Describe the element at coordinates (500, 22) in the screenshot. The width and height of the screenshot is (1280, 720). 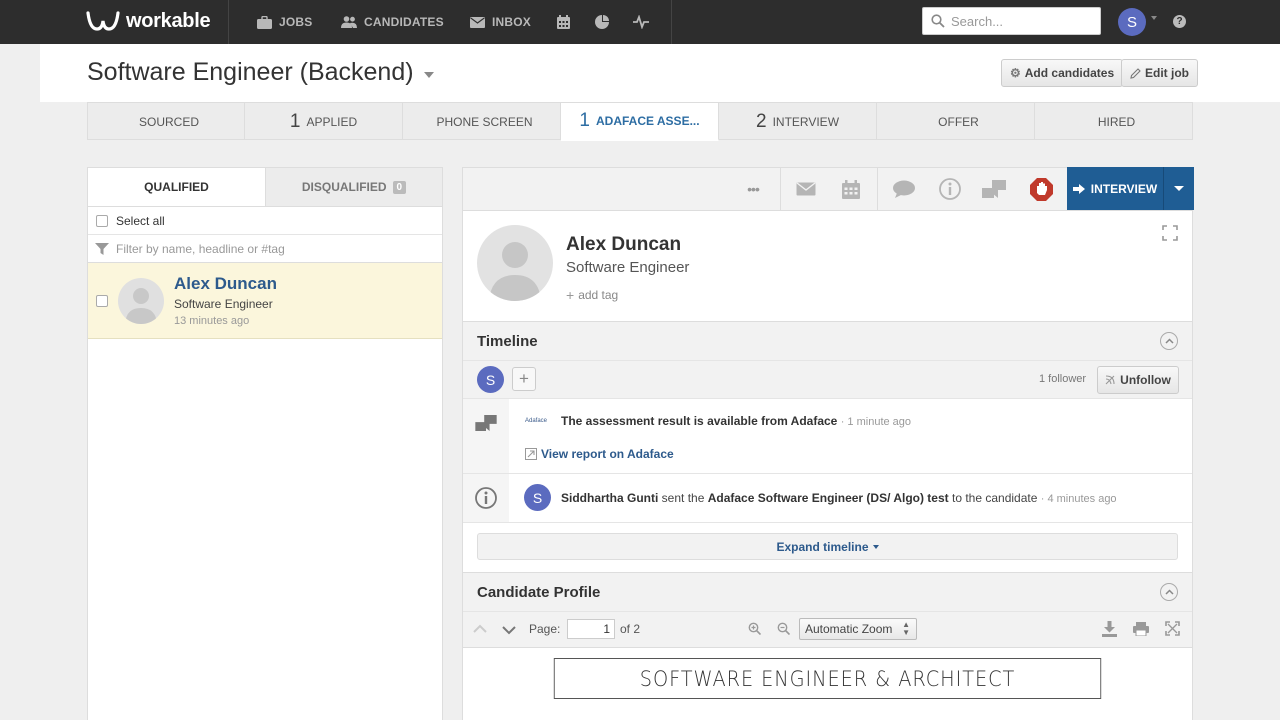
I see `nav-inbox: INBOX` at that location.